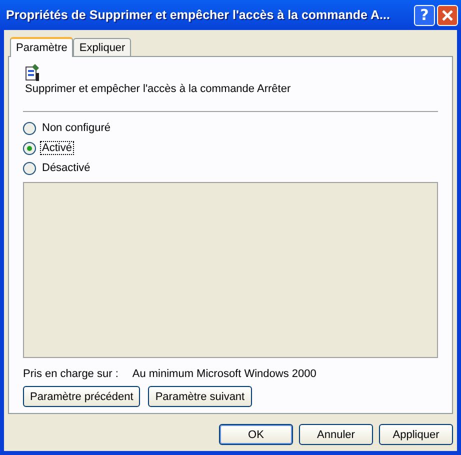  What do you see at coordinates (158, 89) in the screenshot?
I see `policy-name: Supprimer et empêcher l'accès à la commande Arrêter` at bounding box center [158, 89].